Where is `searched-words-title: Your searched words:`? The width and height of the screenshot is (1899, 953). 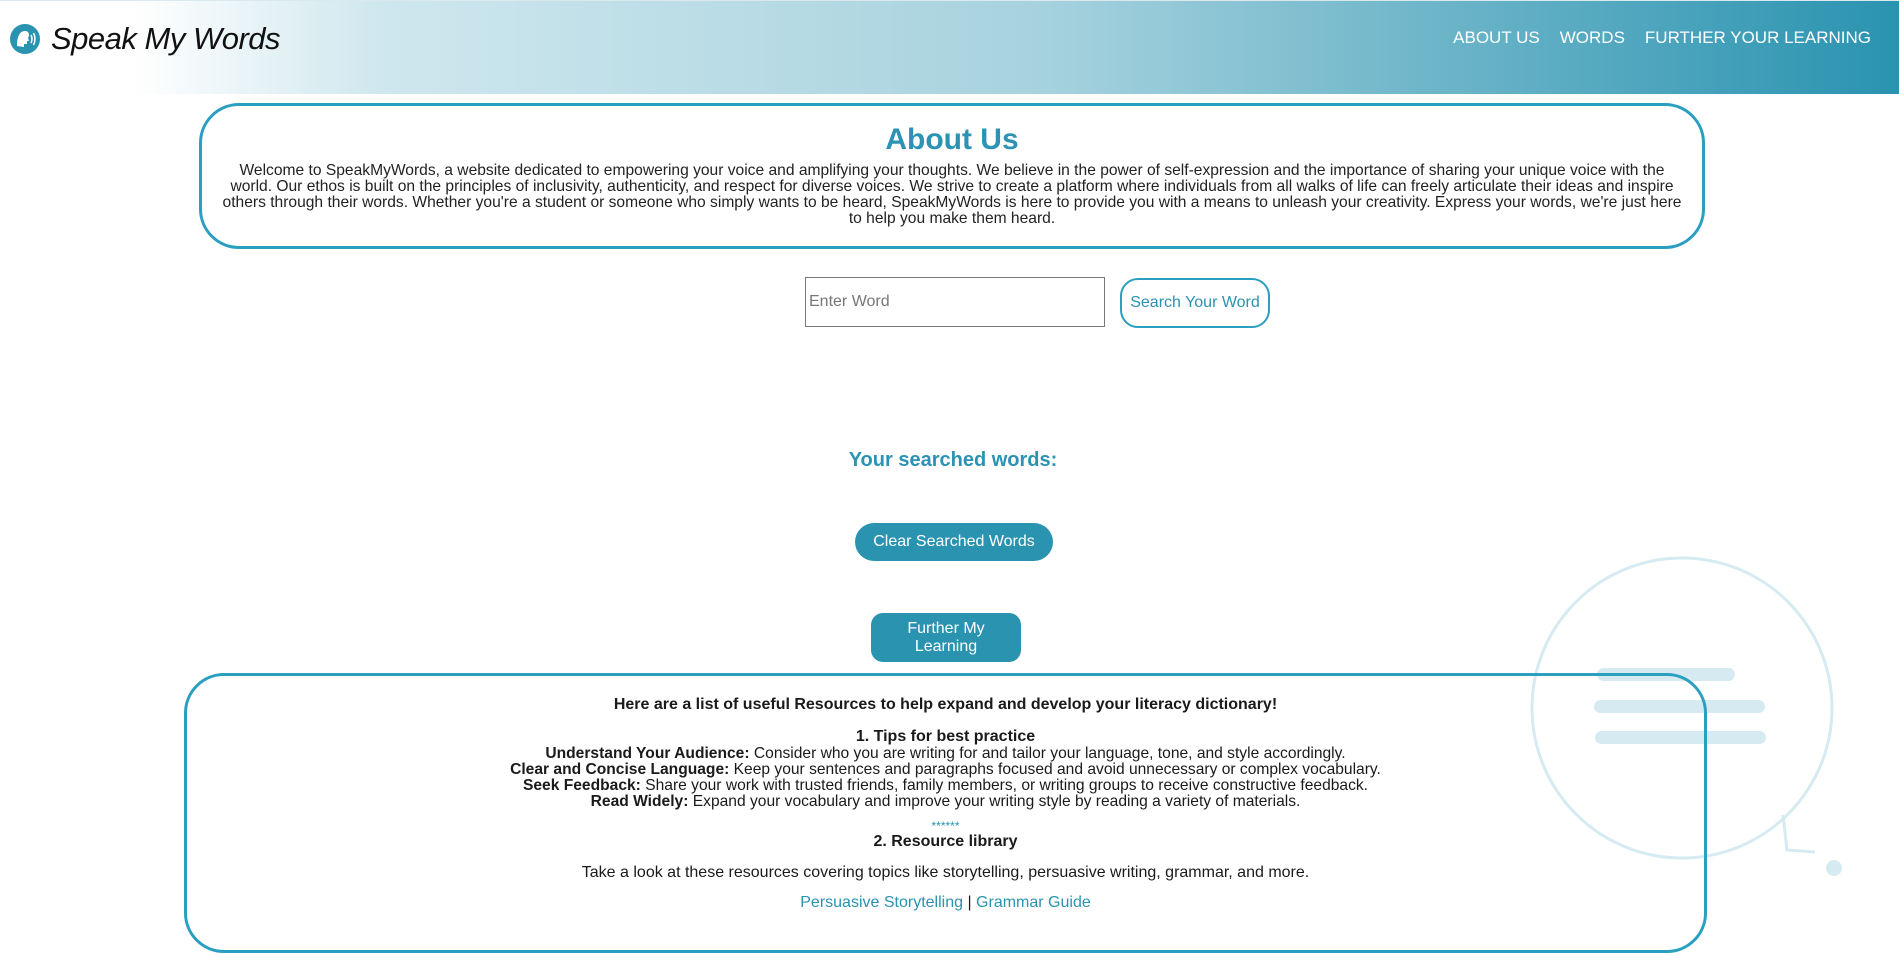
searched-words-title: Your searched words: is located at coordinates (953, 460).